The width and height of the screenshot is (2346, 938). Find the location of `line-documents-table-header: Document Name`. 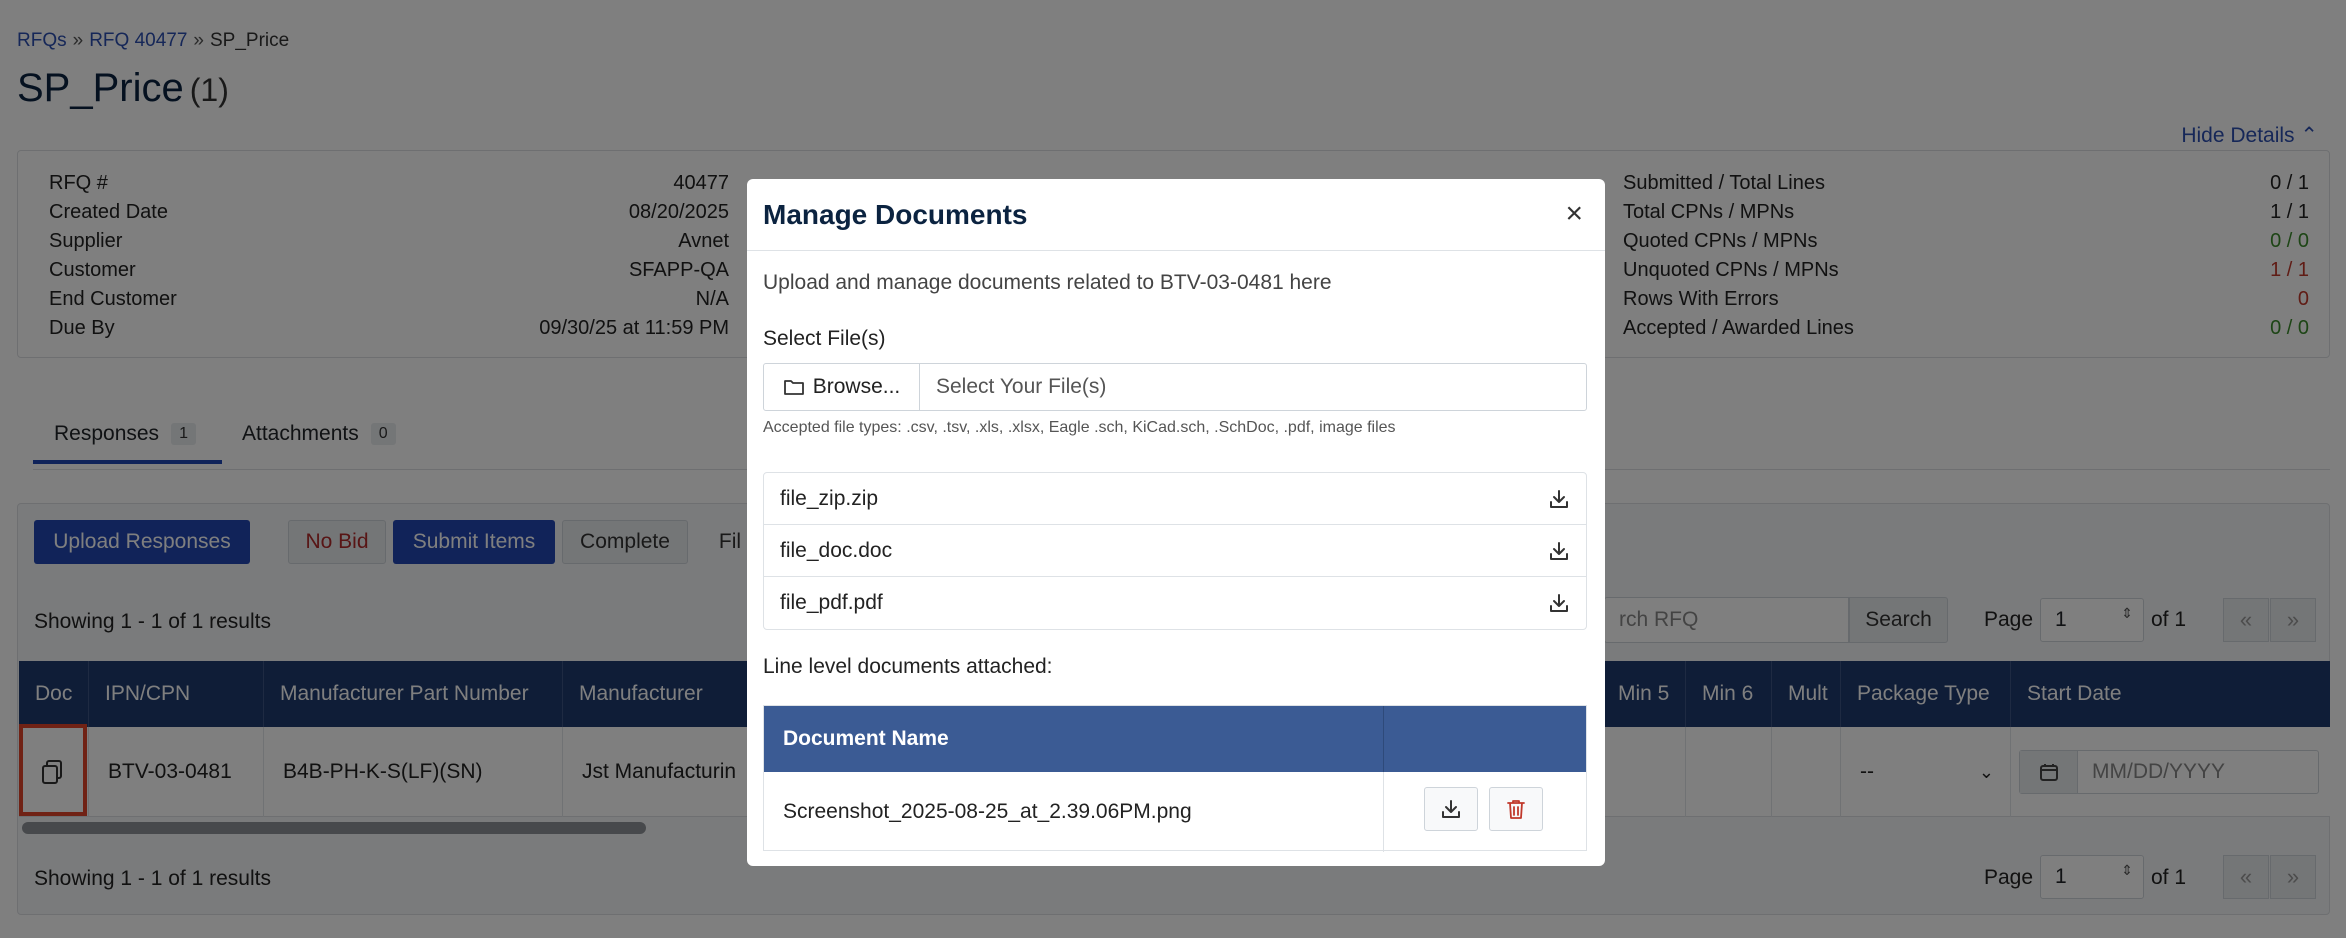

line-documents-table-header: Document Name is located at coordinates (1175, 739).